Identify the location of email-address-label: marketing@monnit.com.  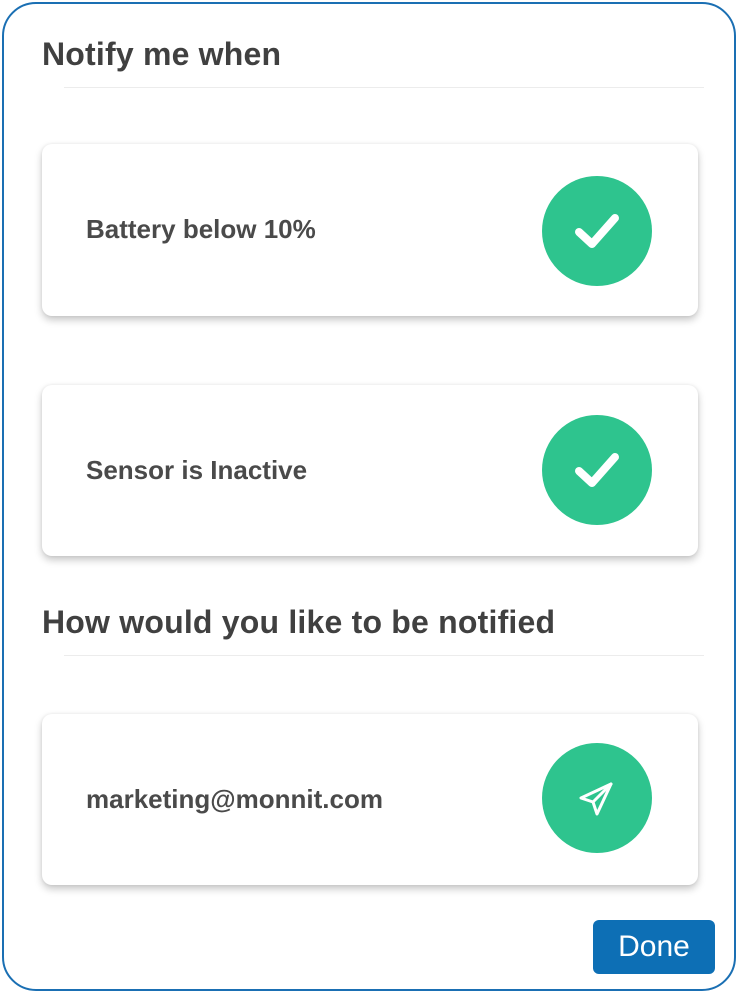
(234, 799).